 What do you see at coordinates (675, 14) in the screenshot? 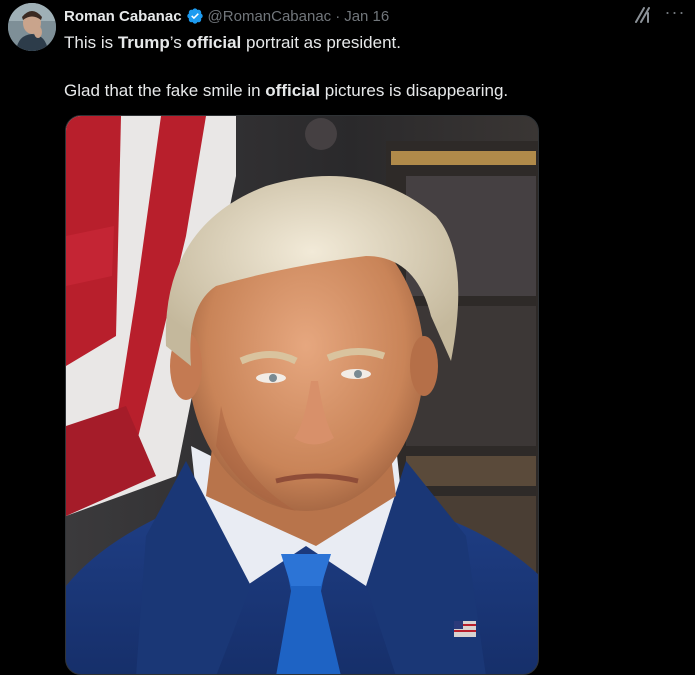
I see `more-options-icon: ···` at bounding box center [675, 14].